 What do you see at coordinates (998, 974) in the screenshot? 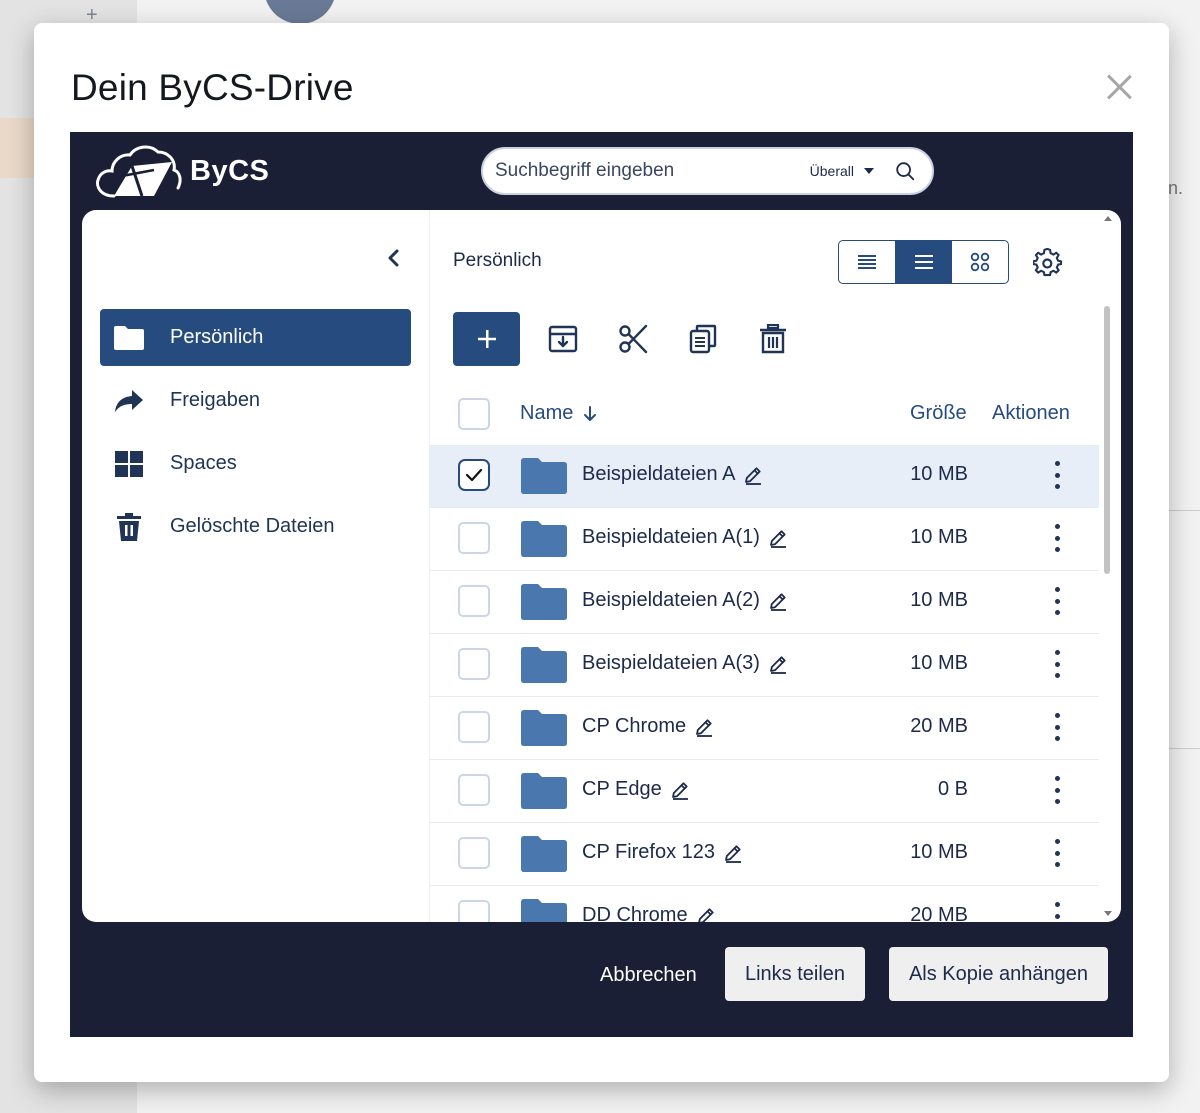
I see `attach-copy-button: Als Kopie anhängen` at bounding box center [998, 974].